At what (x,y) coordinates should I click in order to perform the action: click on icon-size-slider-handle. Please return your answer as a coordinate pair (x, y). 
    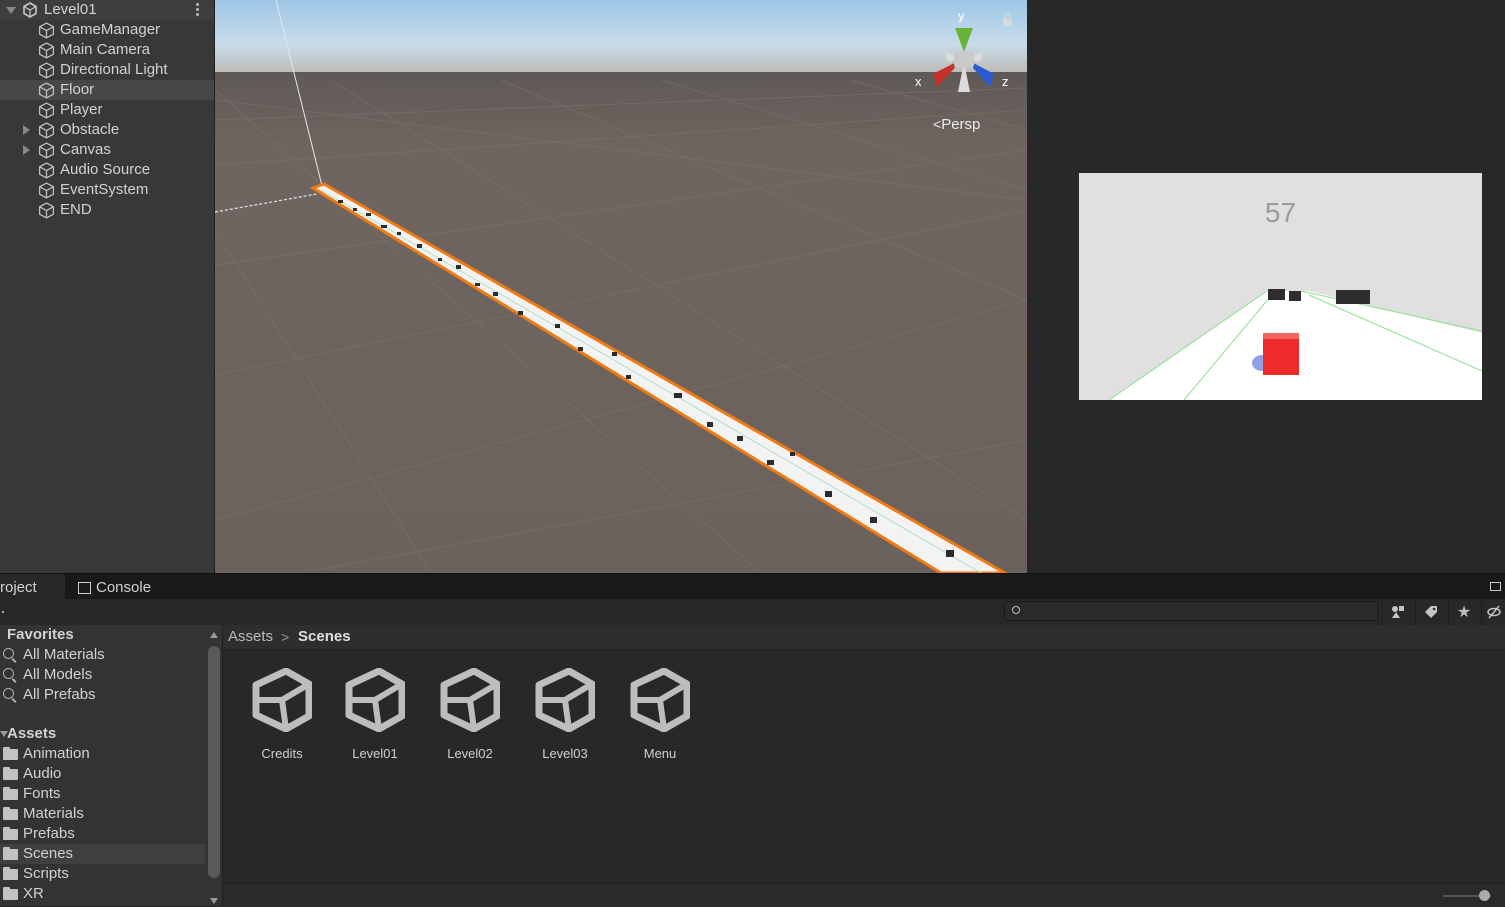
    Looking at the image, I should click on (1484, 895).